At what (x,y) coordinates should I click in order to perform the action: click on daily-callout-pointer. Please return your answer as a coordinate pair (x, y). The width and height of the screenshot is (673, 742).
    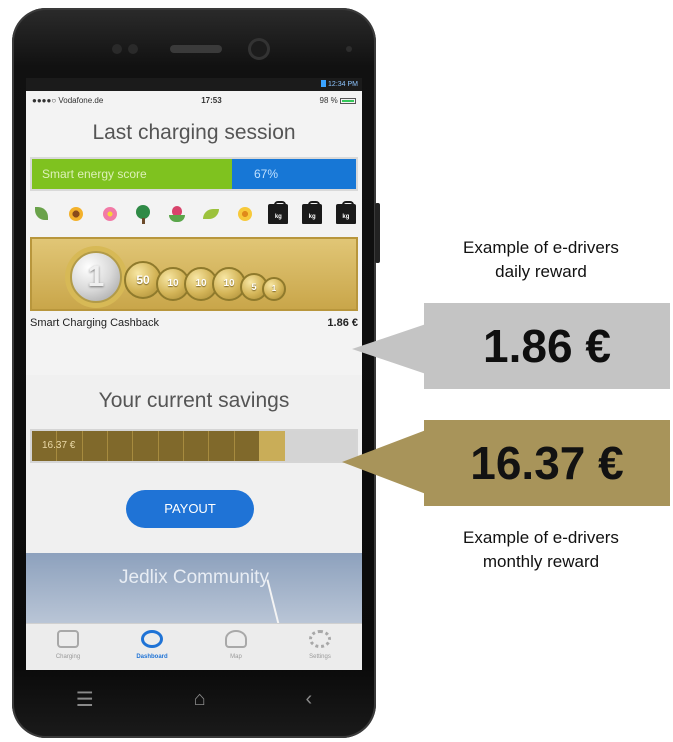
    Looking at the image, I should click on (389, 349).